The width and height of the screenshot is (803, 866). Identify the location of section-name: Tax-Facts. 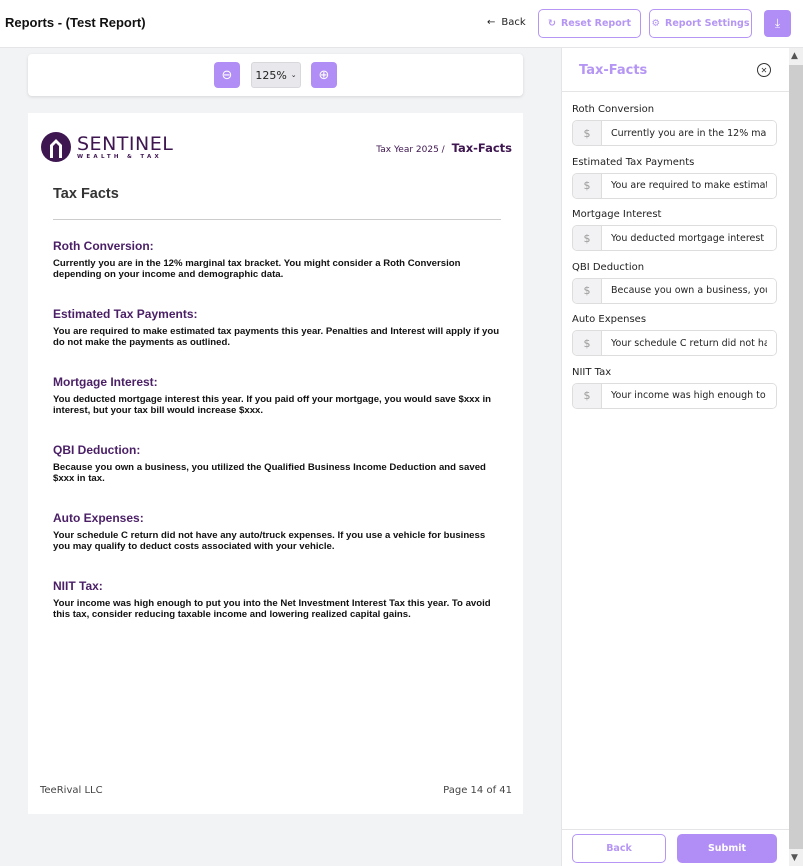
(481, 148).